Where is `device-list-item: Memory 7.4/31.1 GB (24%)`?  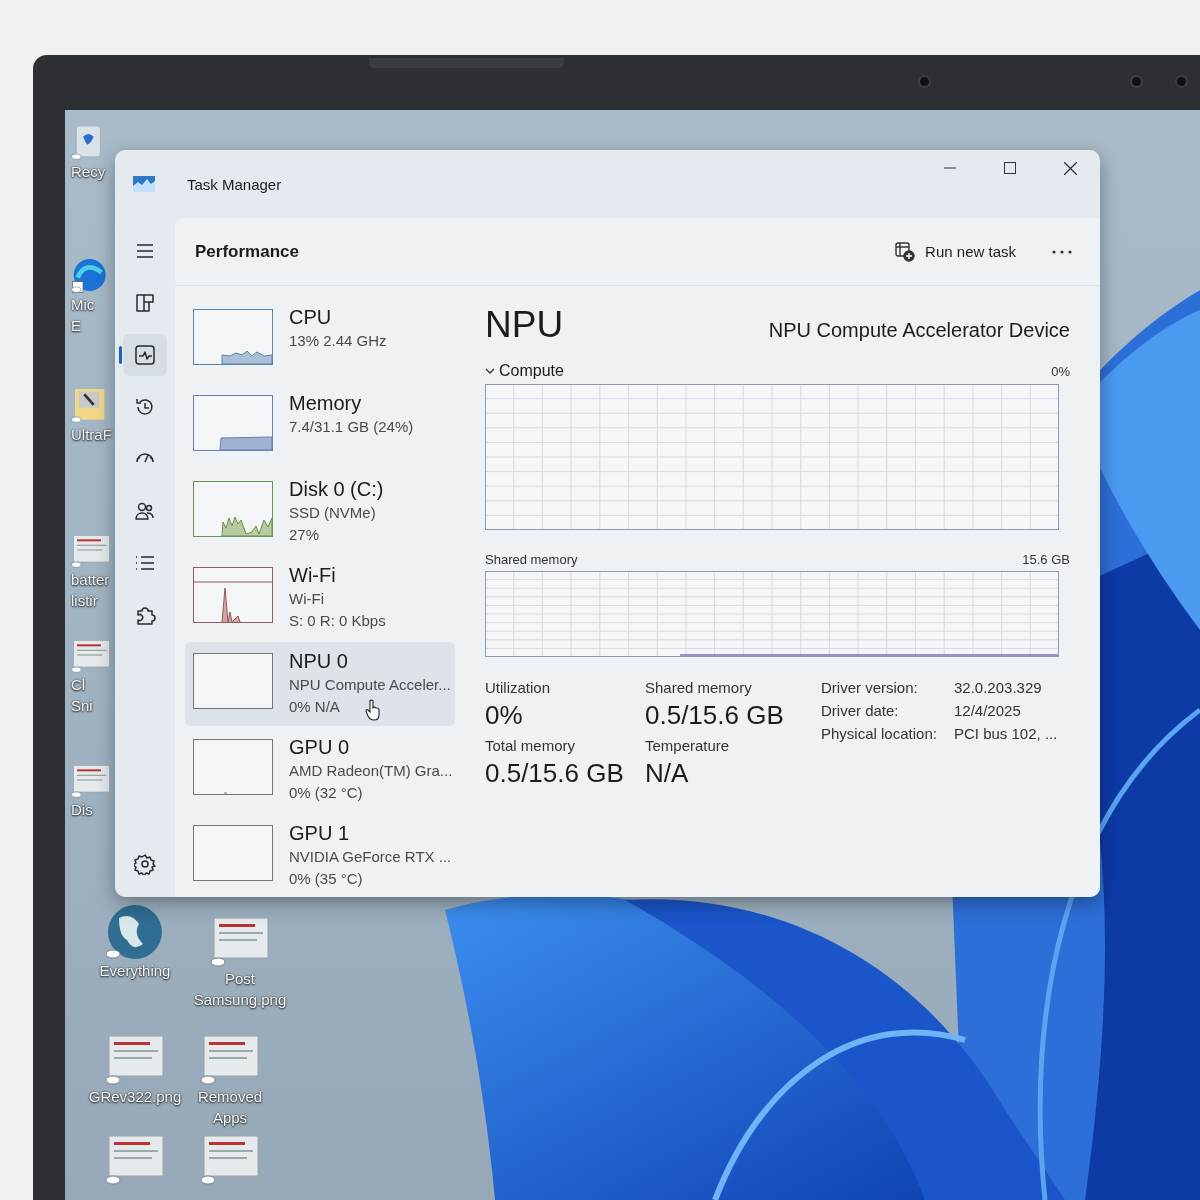 device-list-item: Memory 7.4/31.1 GB (24%) is located at coordinates (320, 426).